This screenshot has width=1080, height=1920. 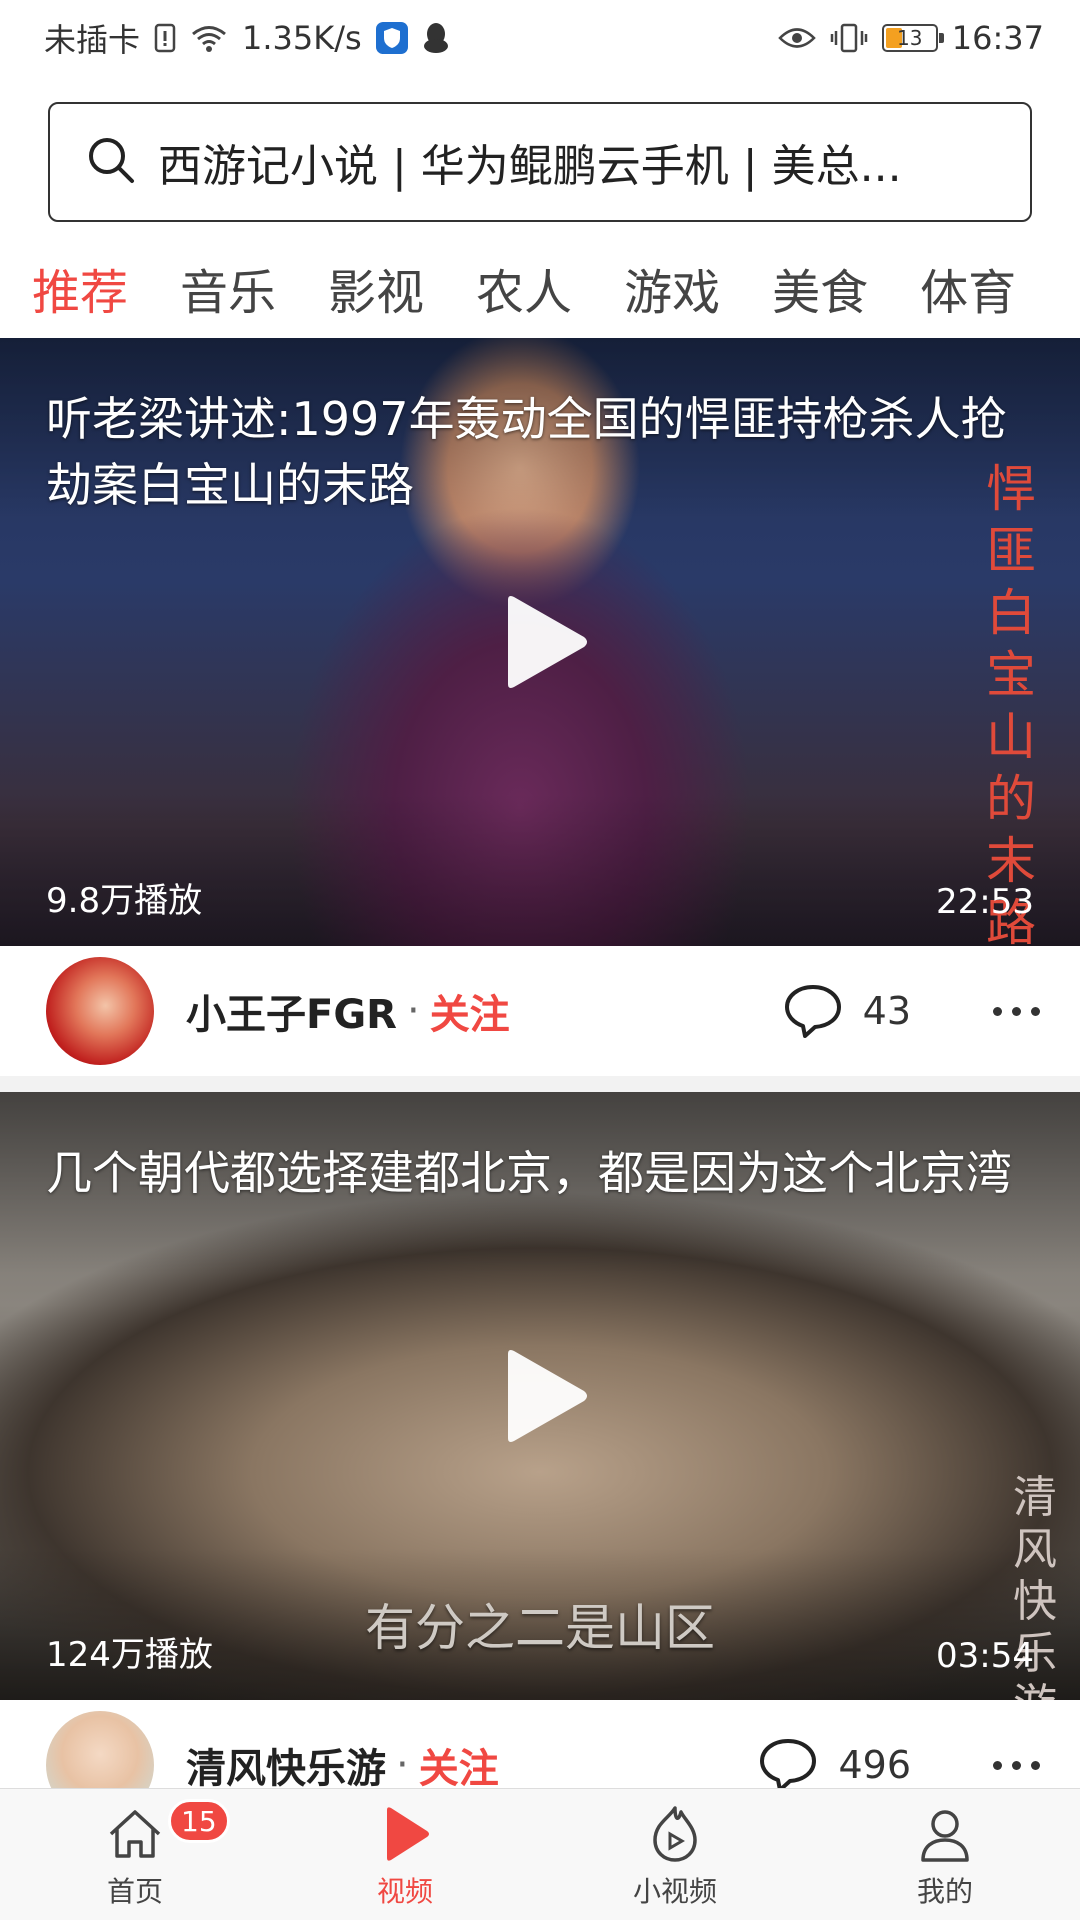 What do you see at coordinates (524, 288) in the screenshot?
I see `tab-farmer: 农人` at bounding box center [524, 288].